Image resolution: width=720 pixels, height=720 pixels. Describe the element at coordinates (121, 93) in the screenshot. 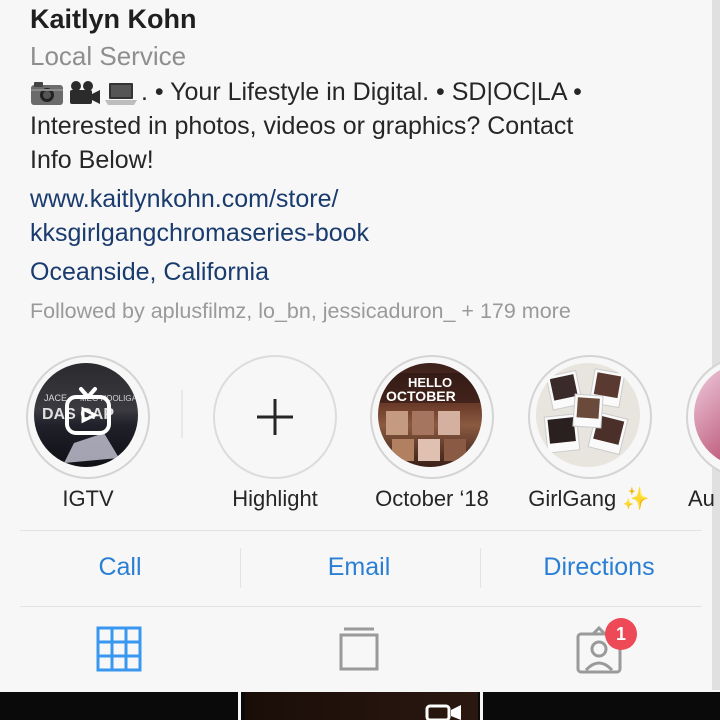

I see `laptop-icon` at that location.